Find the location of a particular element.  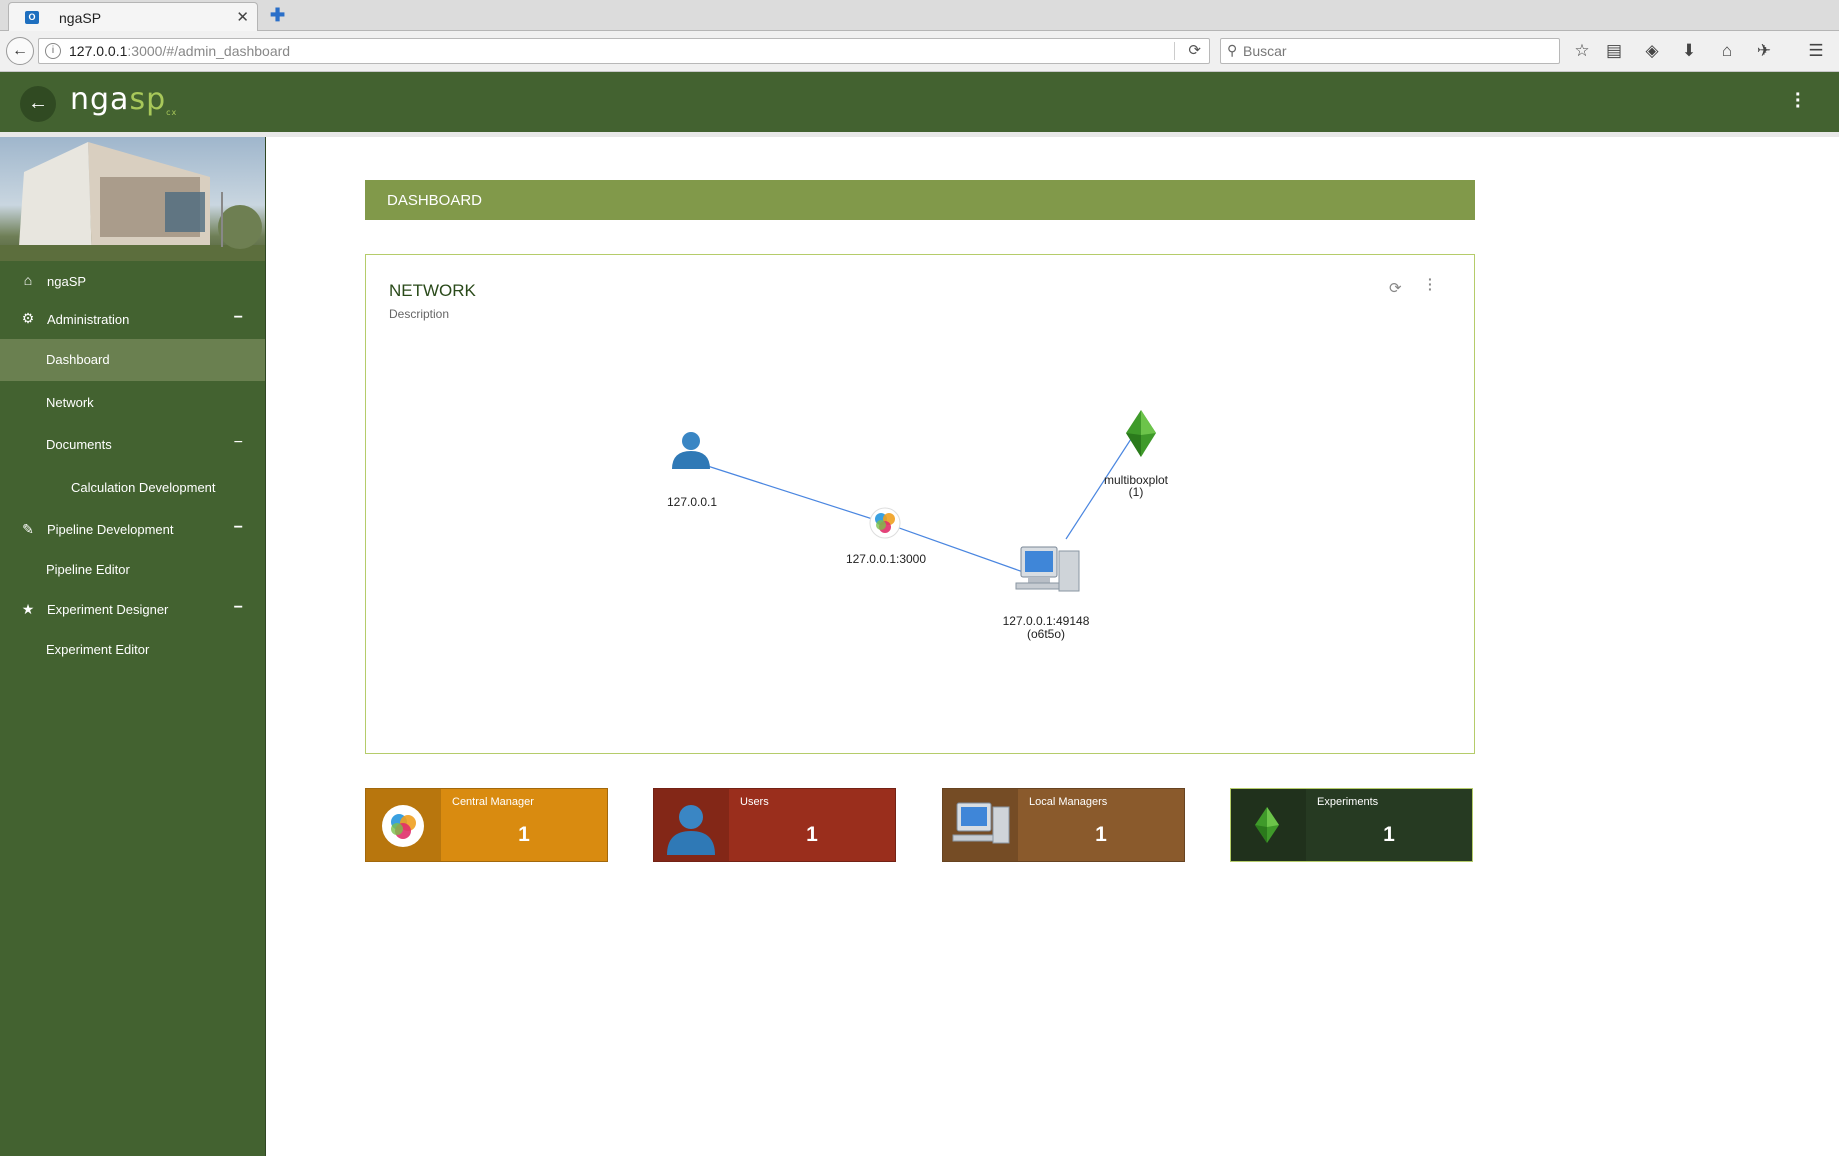

logo-suffix: cx is located at coordinates (172, 112).